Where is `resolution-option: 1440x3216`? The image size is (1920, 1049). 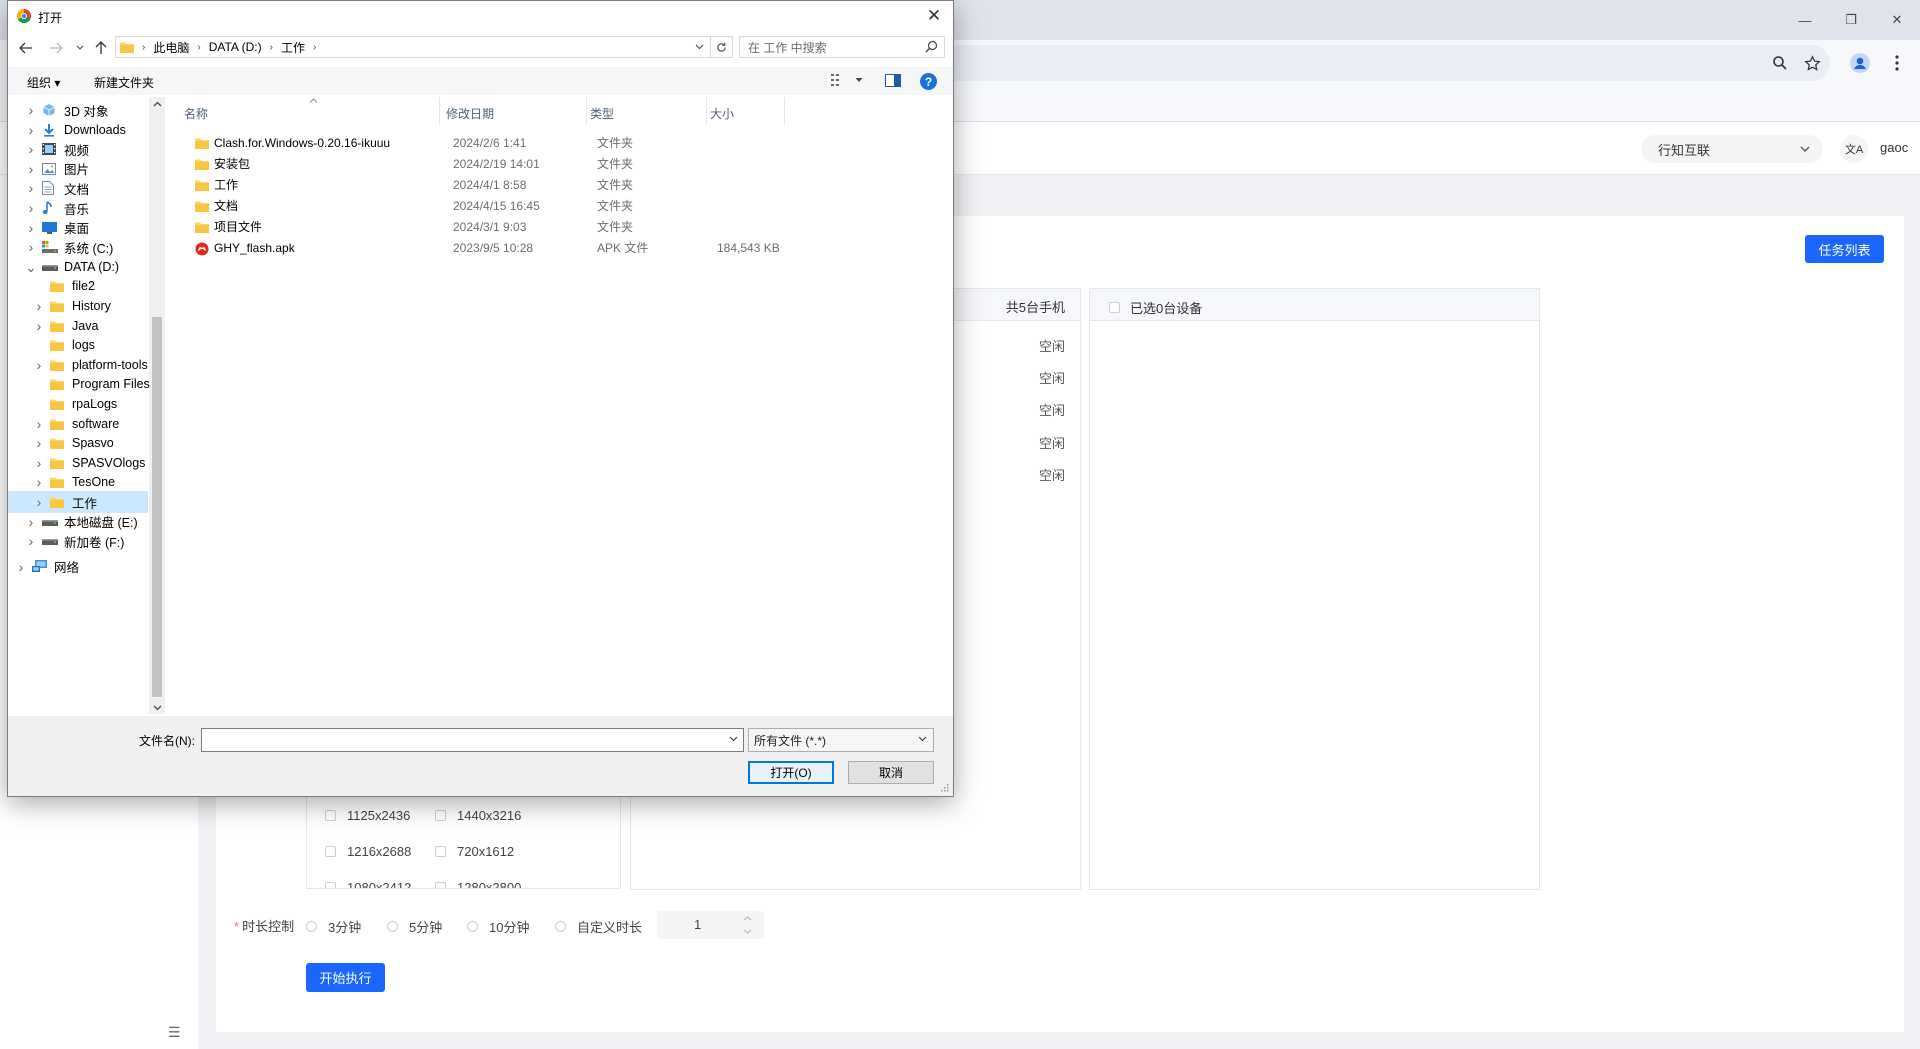 resolution-option: 1440x3216 is located at coordinates (478, 815).